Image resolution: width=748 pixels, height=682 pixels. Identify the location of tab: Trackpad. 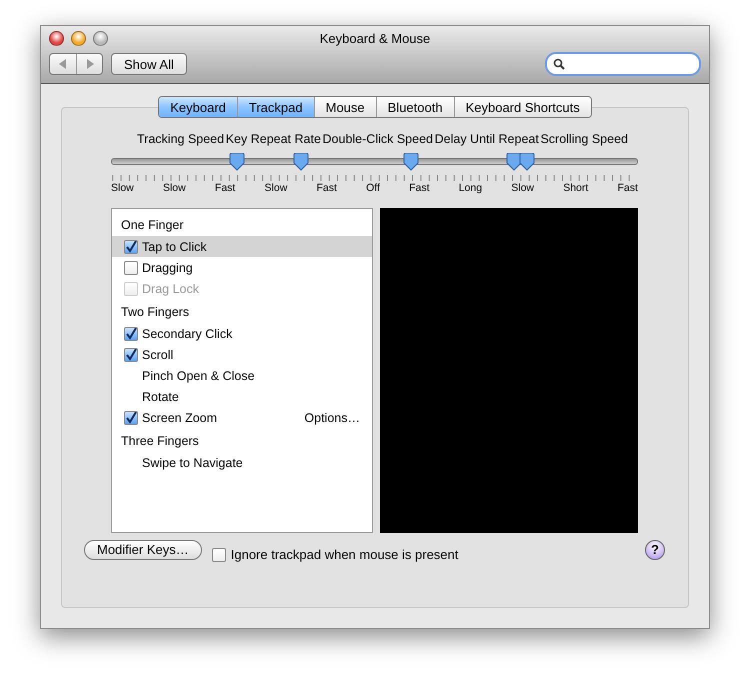
(275, 107).